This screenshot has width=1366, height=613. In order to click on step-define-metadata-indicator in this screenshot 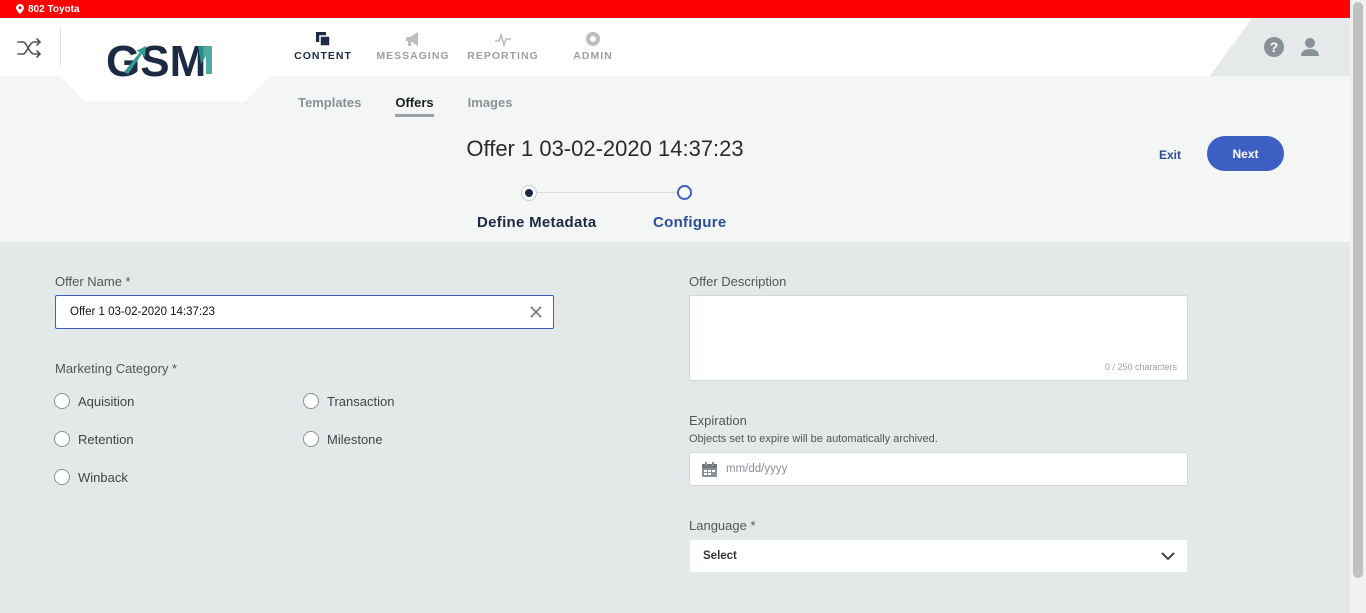, I will do `click(529, 193)`.